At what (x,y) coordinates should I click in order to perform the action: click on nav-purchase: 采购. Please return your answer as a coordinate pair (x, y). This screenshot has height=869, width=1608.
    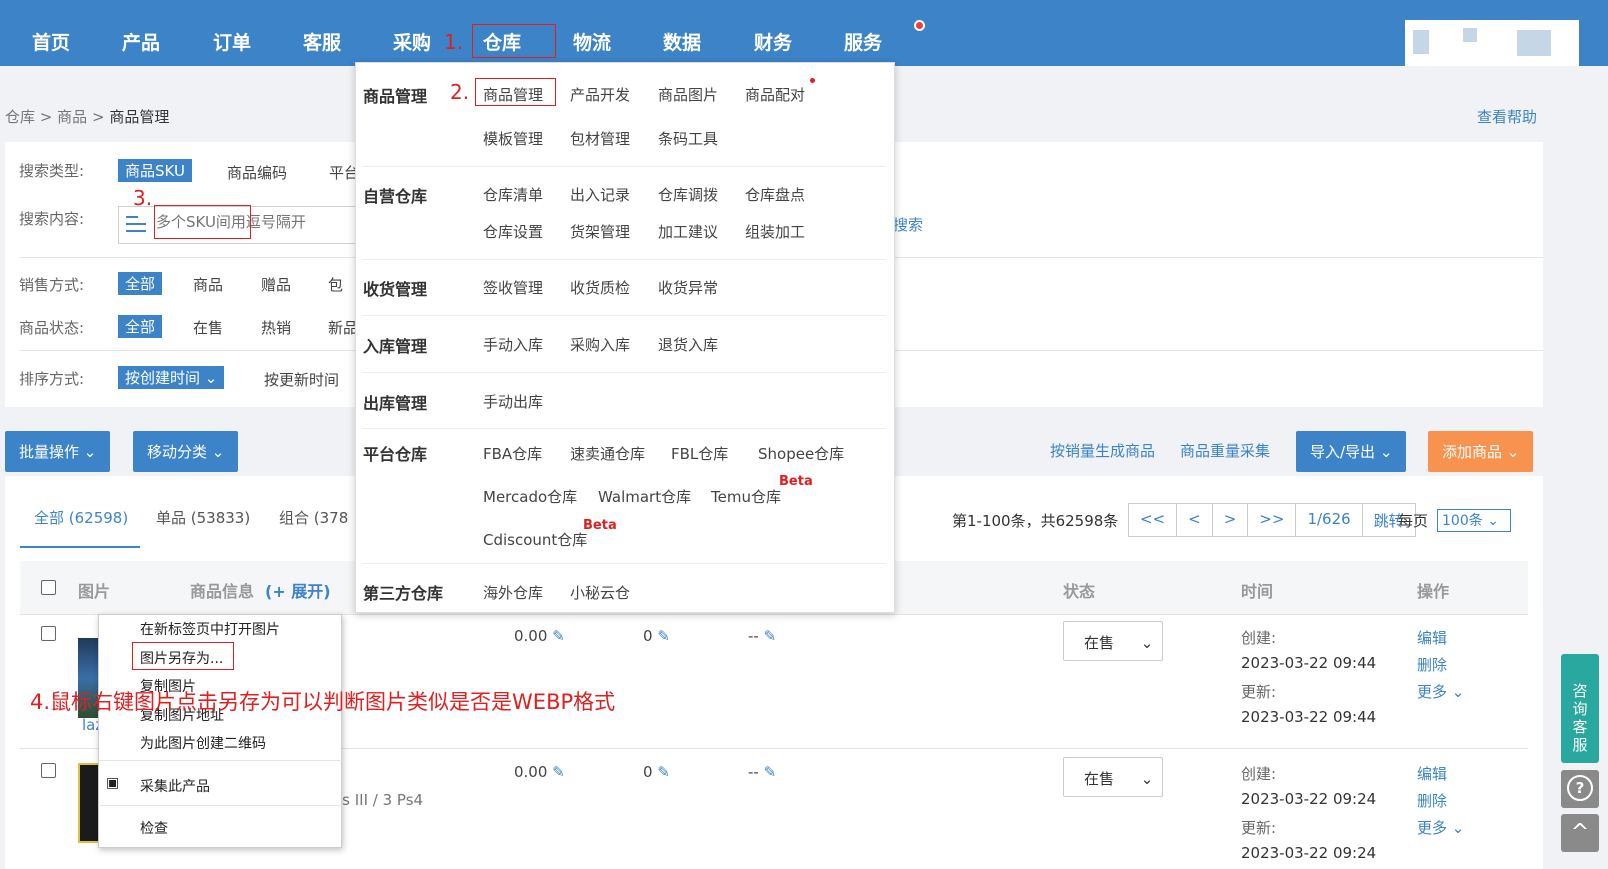
    Looking at the image, I should click on (412, 41).